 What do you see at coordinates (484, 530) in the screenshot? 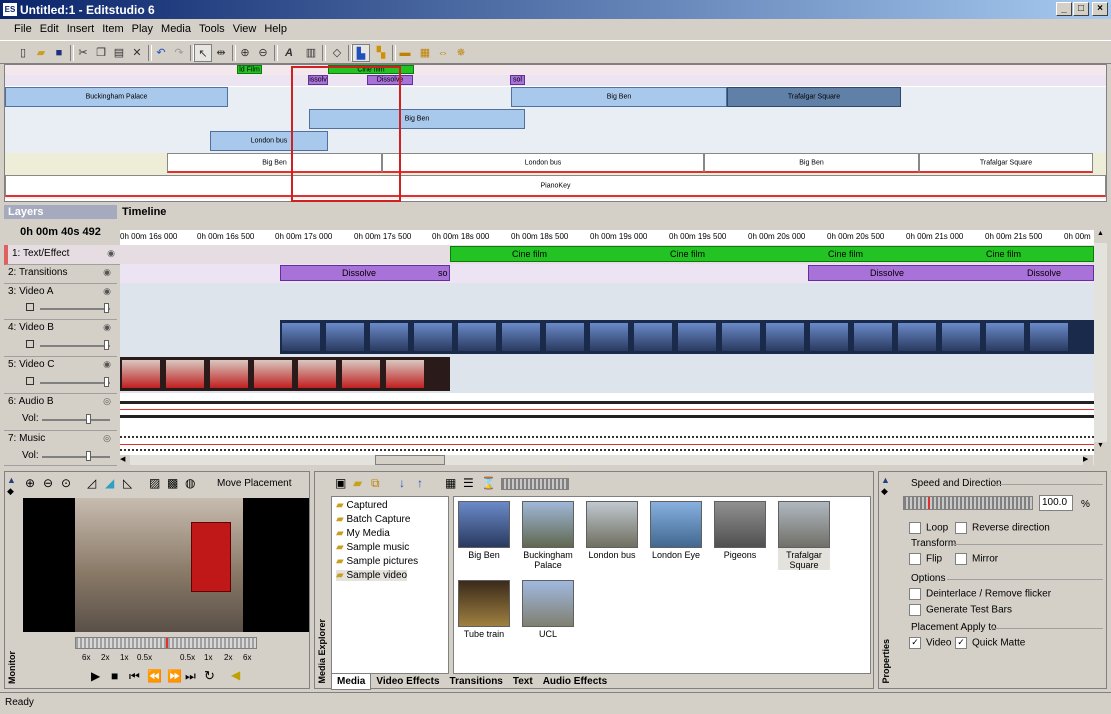
I see `media-item-big-ben: Big Ben` at bounding box center [484, 530].